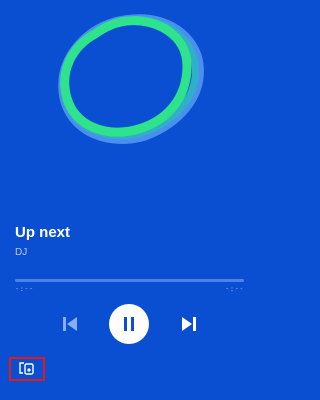  I want to click on elapsed-time: -:--, so click(24, 289).